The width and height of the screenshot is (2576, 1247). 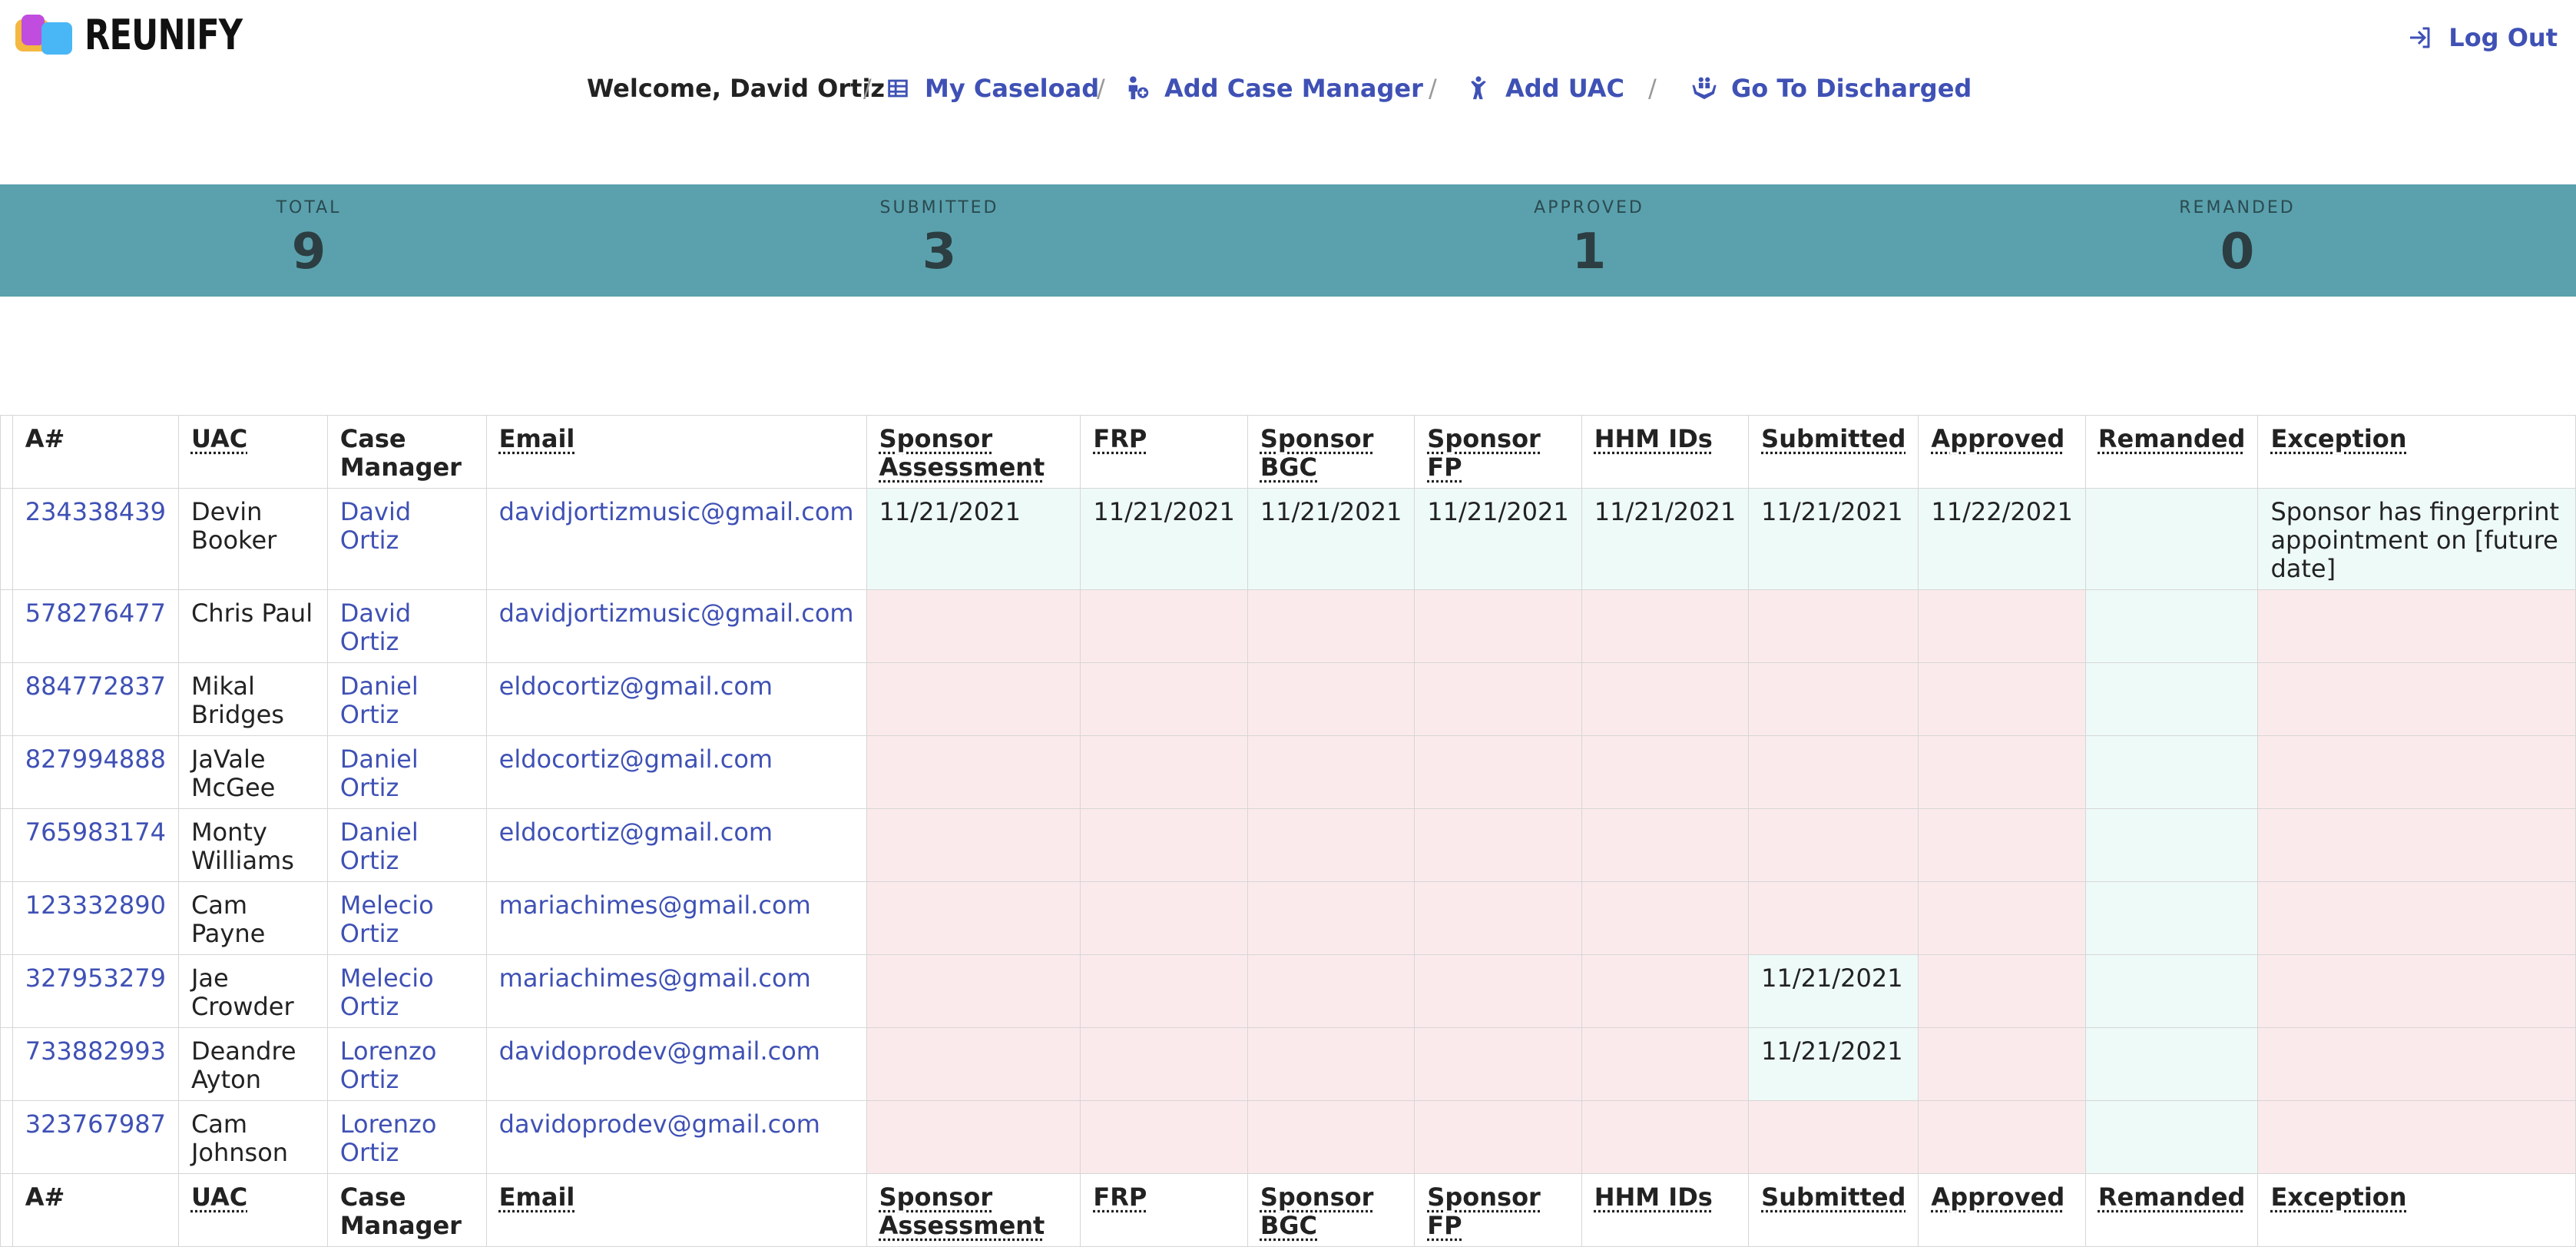 What do you see at coordinates (148, 35) in the screenshot?
I see `app-logo: REUNIFY` at bounding box center [148, 35].